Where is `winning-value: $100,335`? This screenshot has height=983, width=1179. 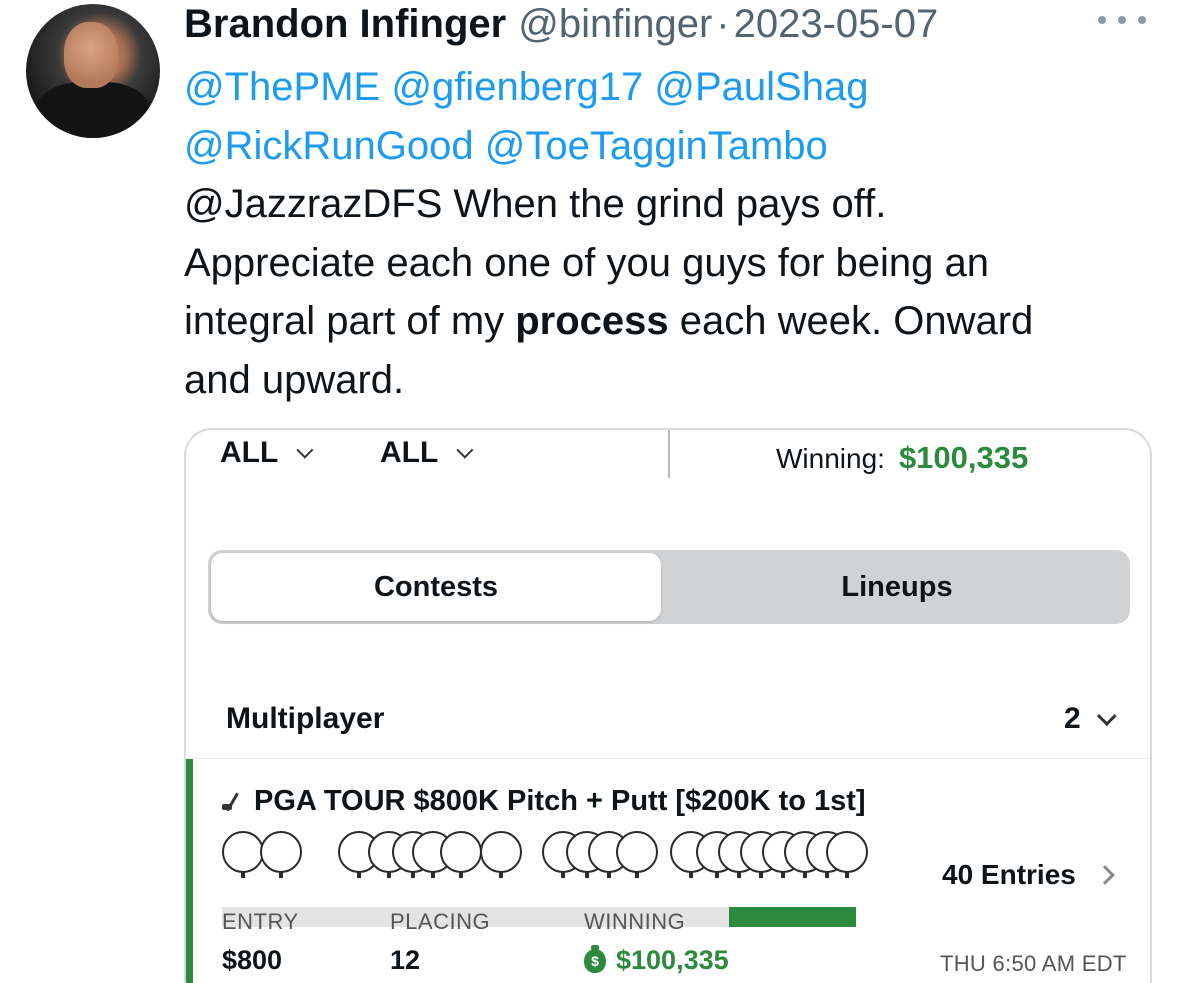
winning-value: $100,335 is located at coordinates (672, 960).